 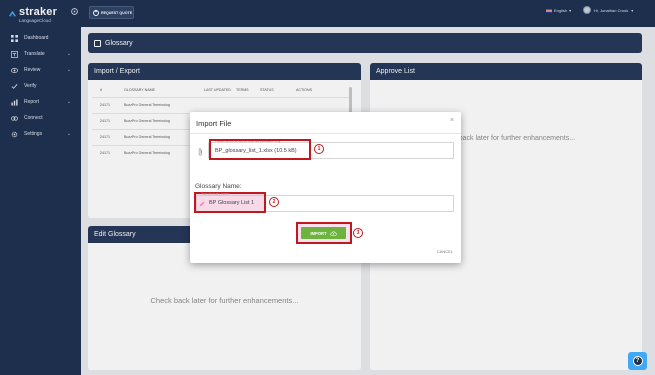 What do you see at coordinates (260, 149) in the screenshot?
I see `callout-highlight` at bounding box center [260, 149].